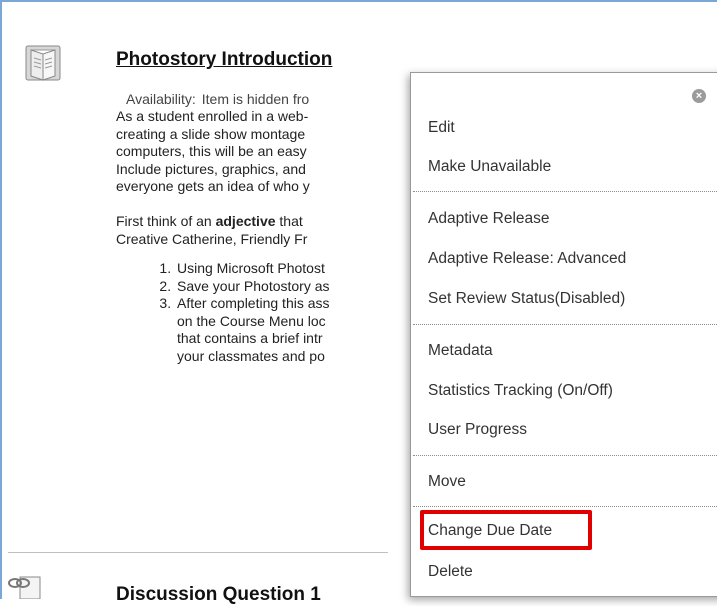 The width and height of the screenshot is (717, 606). Describe the element at coordinates (213, 186) in the screenshot. I see `description-line: everyone gets an idea of who y` at that location.